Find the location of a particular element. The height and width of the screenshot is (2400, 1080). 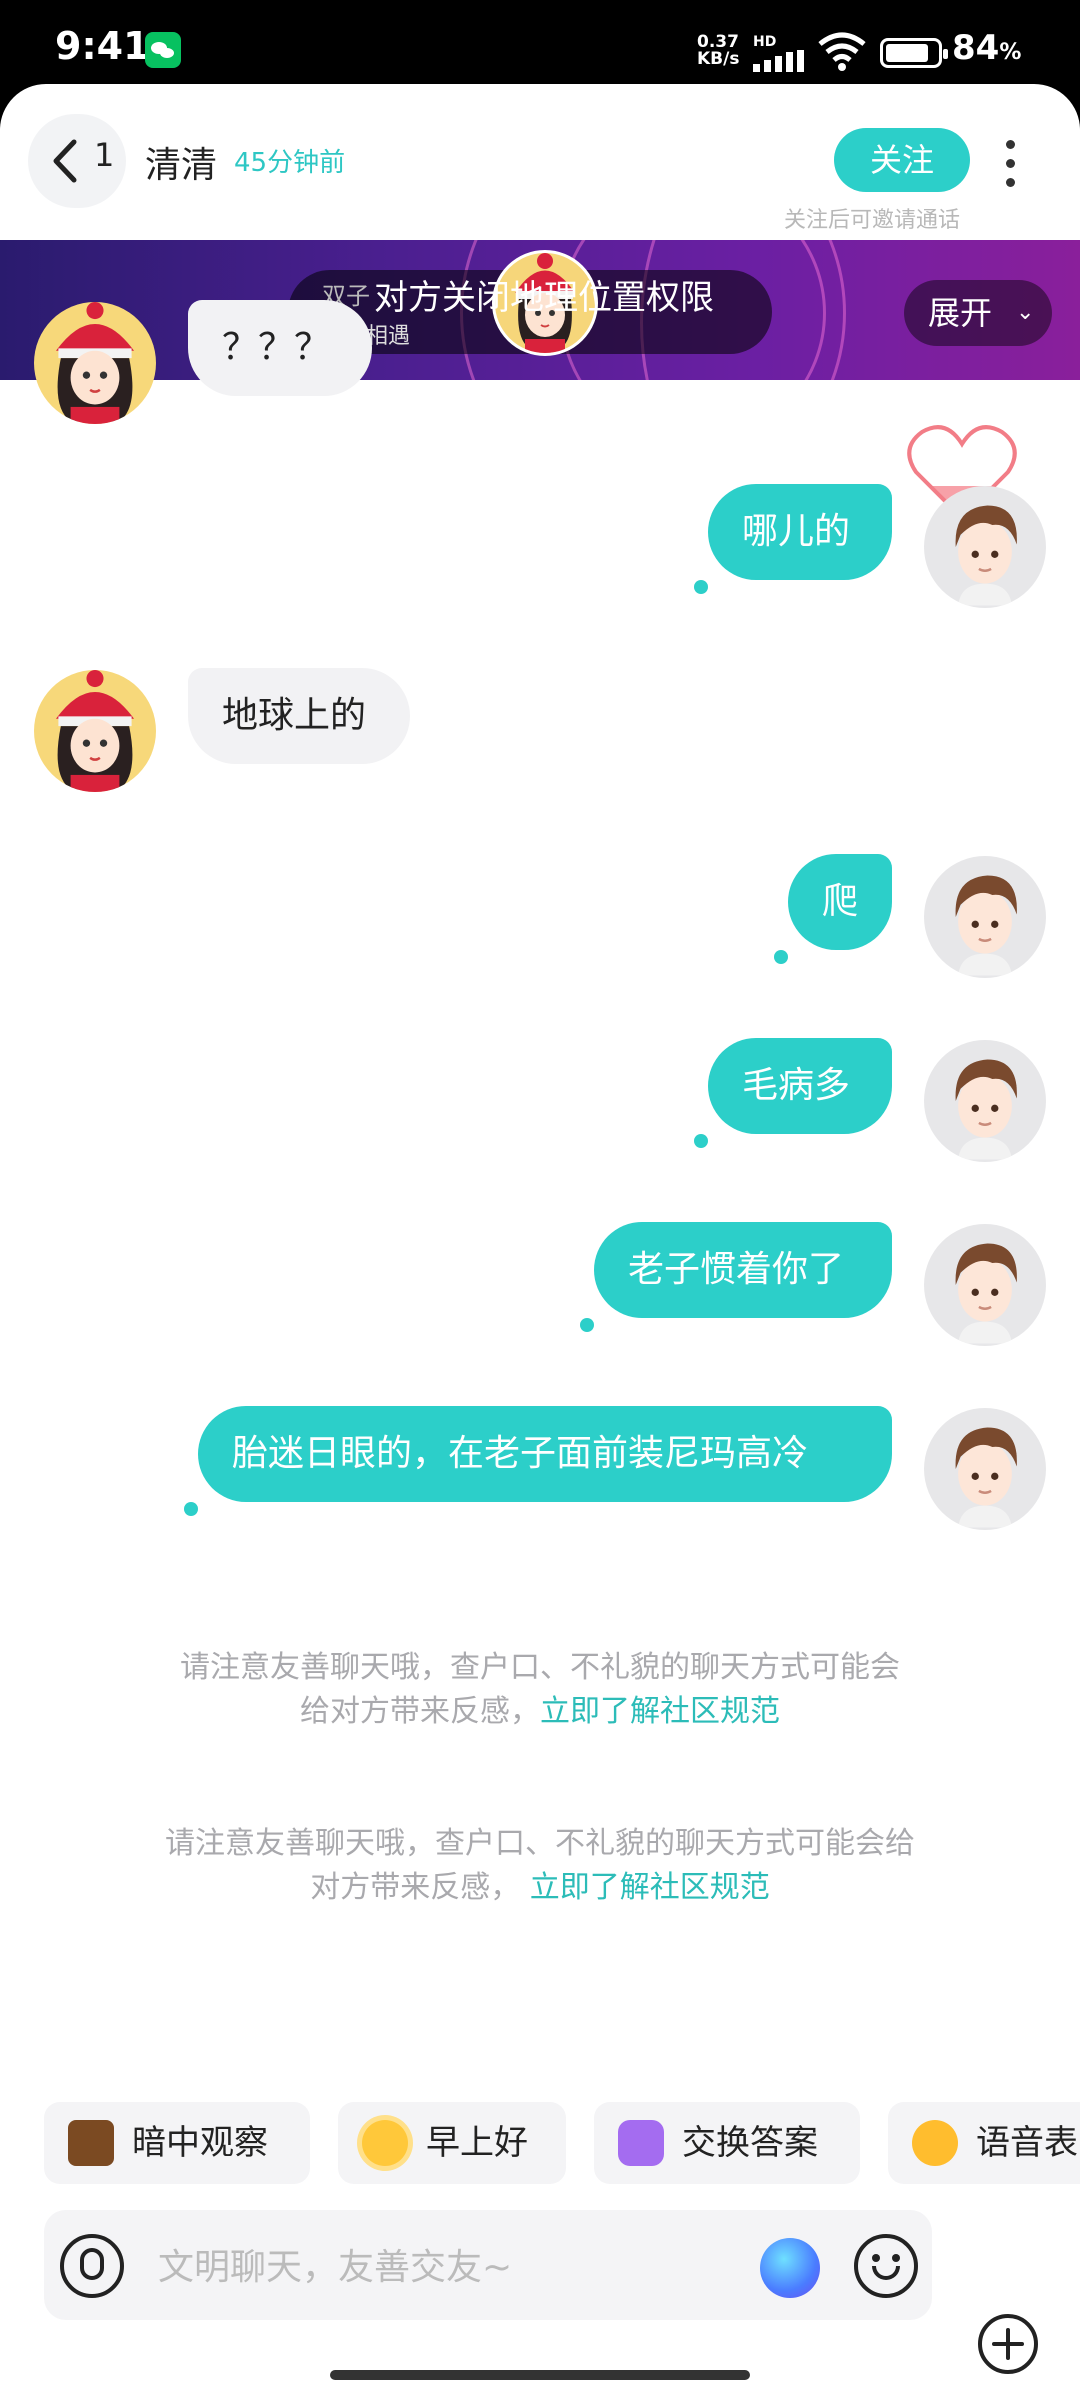

battery-fill is located at coordinates (907, 53).